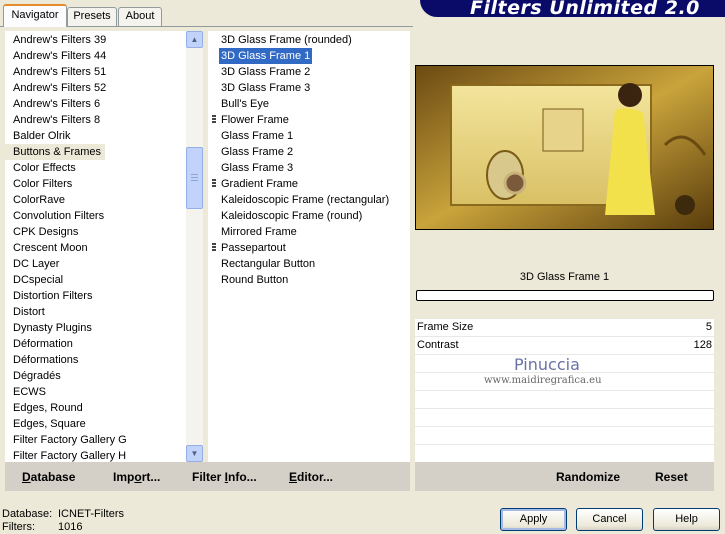 The height and width of the screenshot is (534, 725). What do you see at coordinates (50, 296) in the screenshot?
I see `category-item: Distortion Filters` at bounding box center [50, 296].